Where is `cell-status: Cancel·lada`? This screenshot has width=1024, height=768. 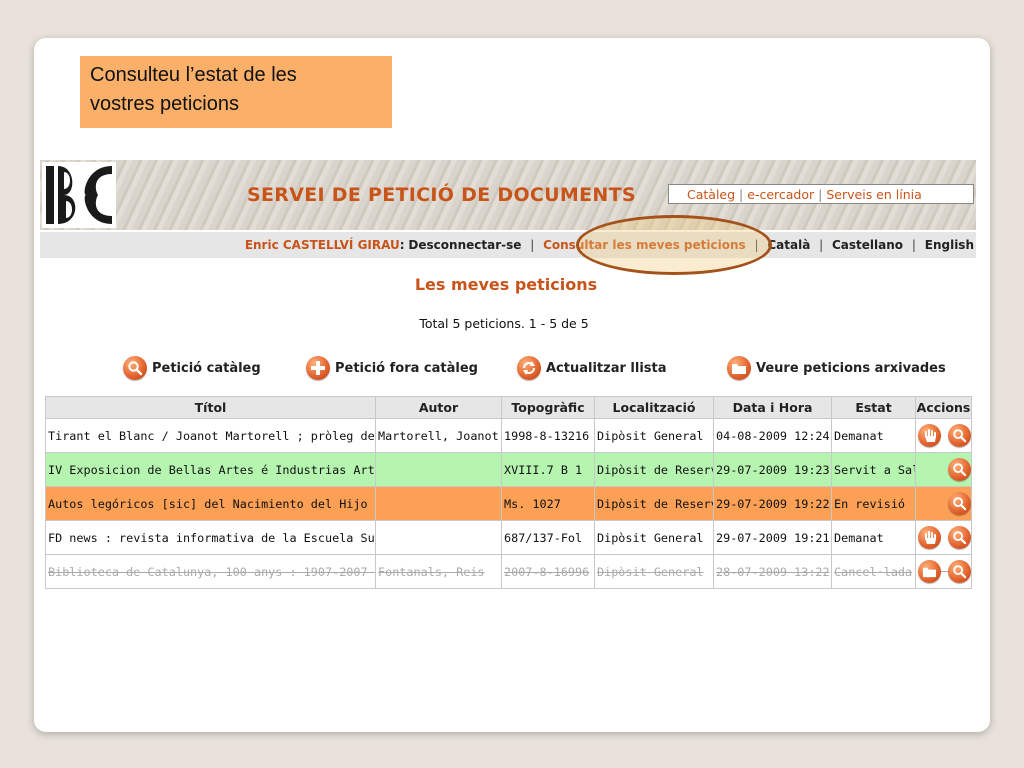
cell-status: Cancel·lada is located at coordinates (873, 571).